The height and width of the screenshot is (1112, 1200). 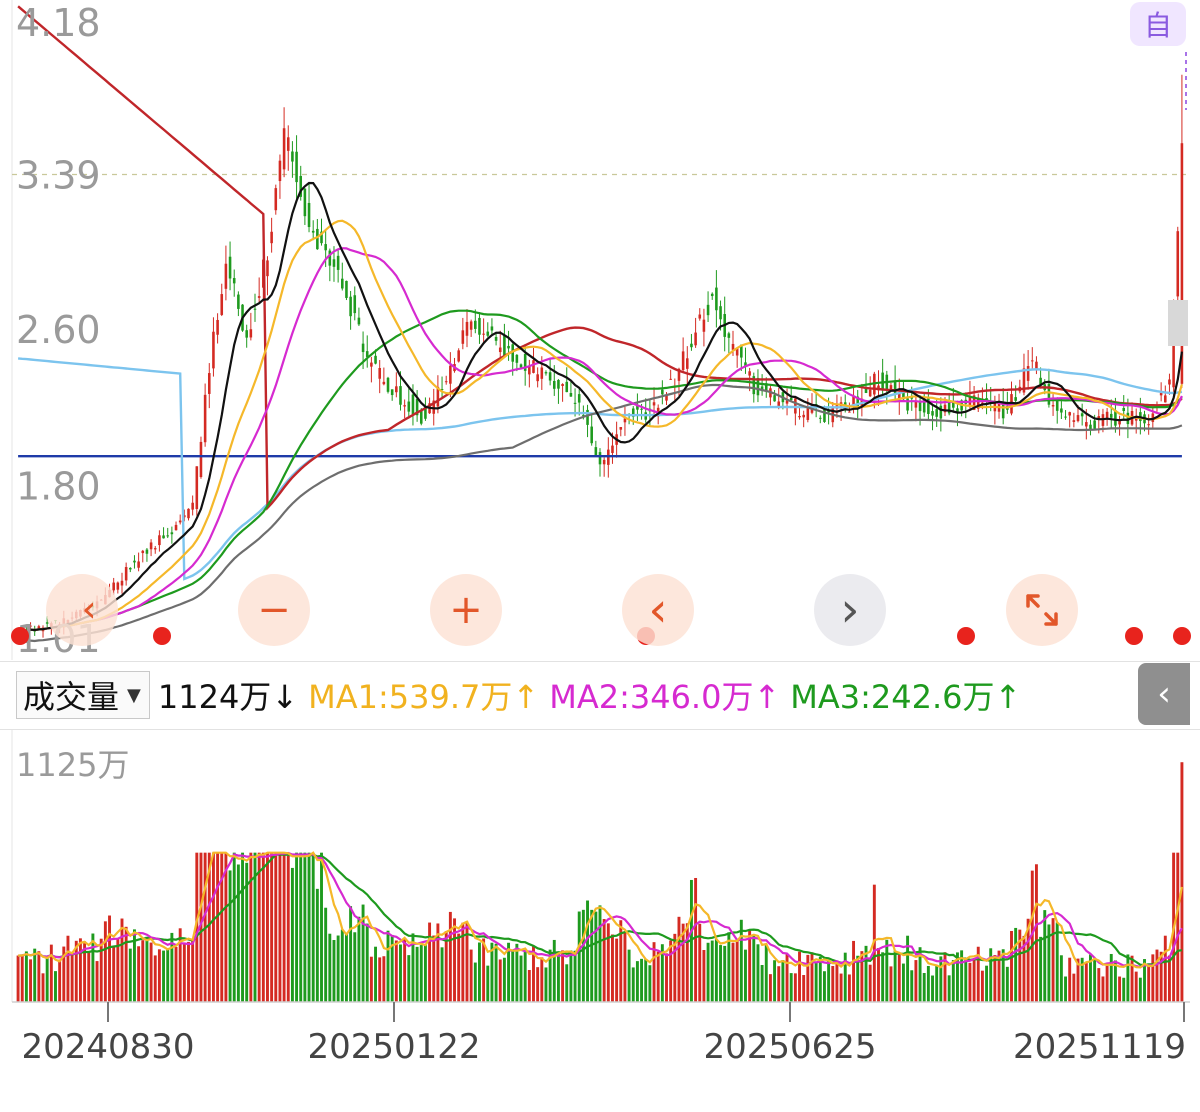 What do you see at coordinates (906, 697) in the screenshot?
I see `volume-ma3: MA3:242.6万↑` at bounding box center [906, 697].